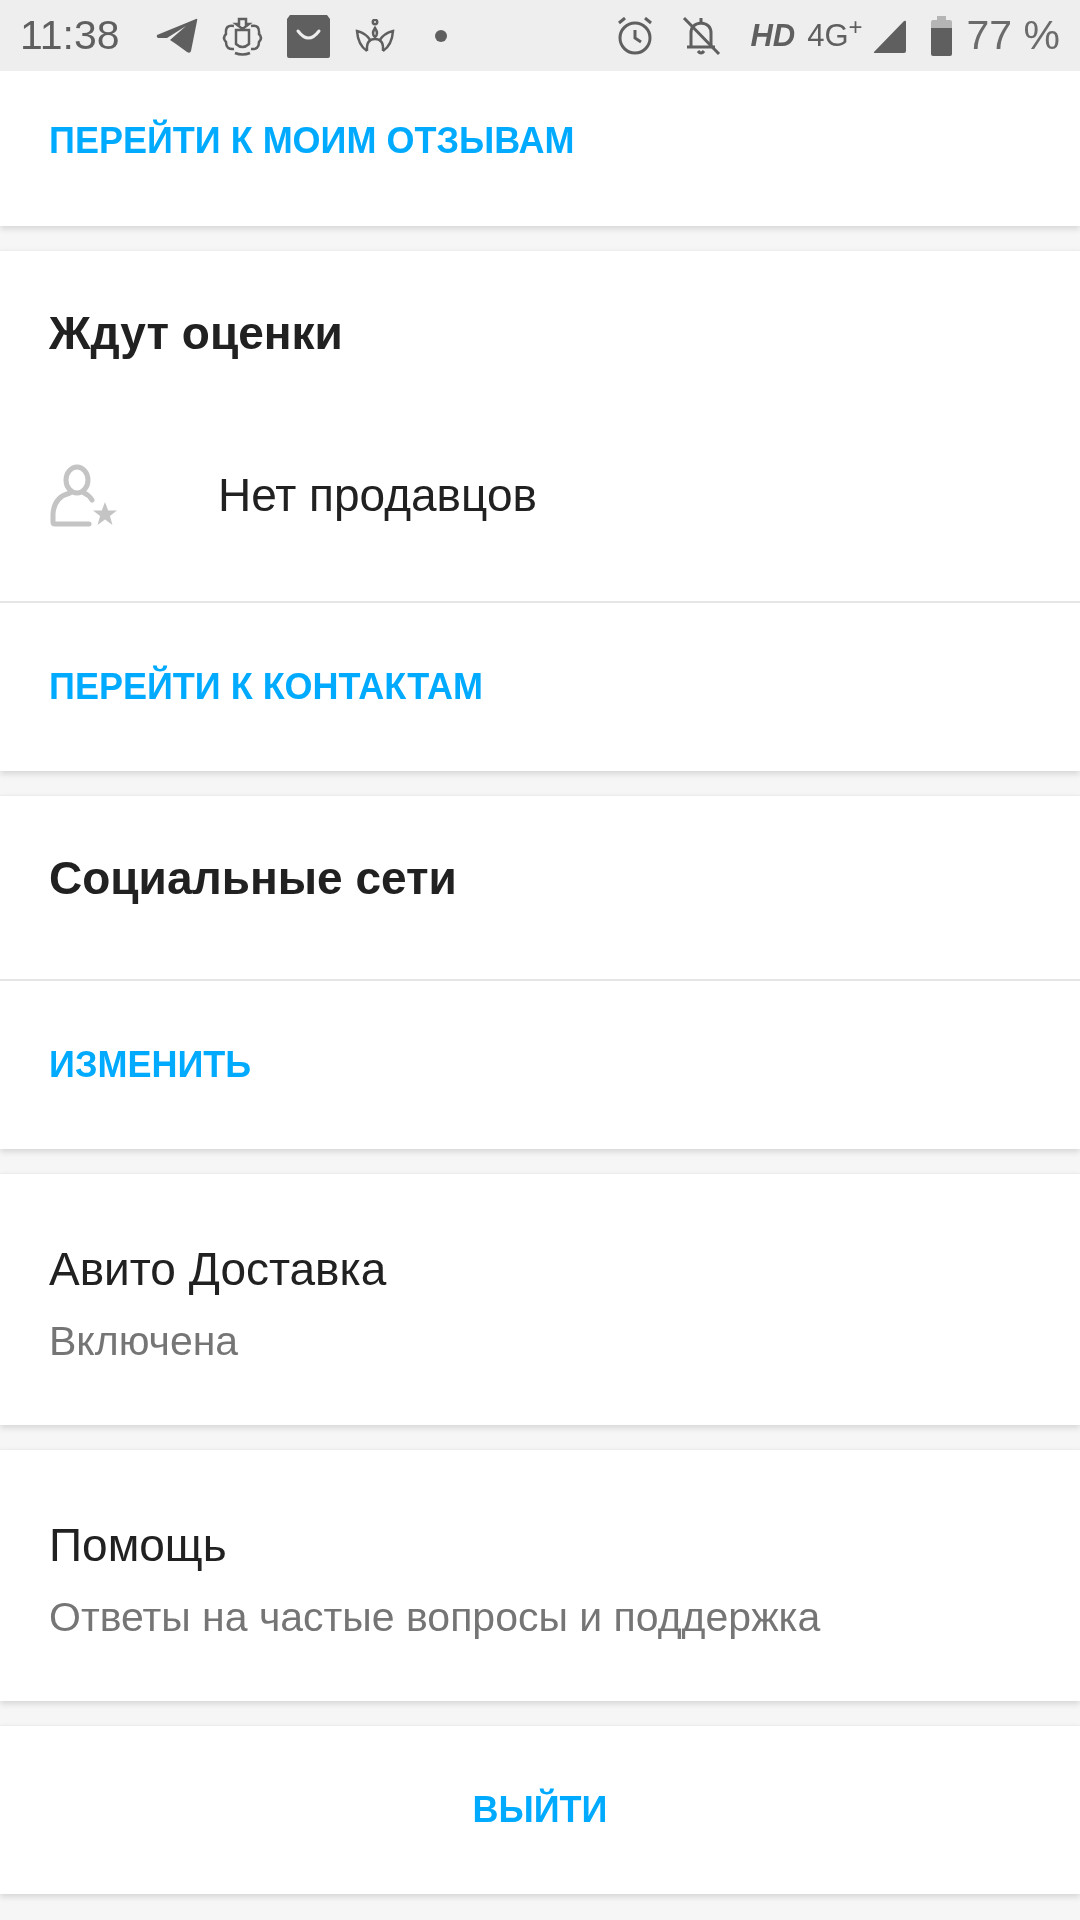 This screenshot has width=1080, height=1920. I want to click on empty-state-text: Нет продавцов, so click(377, 495).